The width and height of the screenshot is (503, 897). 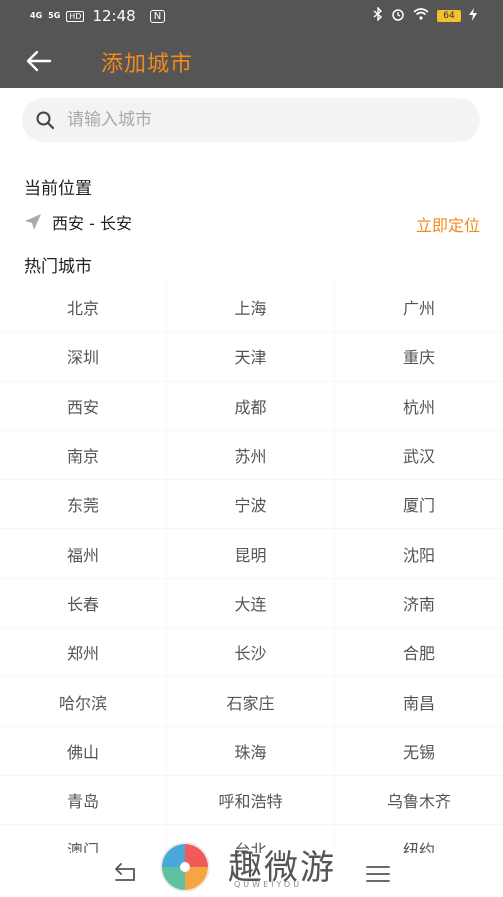 I want to click on network-5g-indicator: 5G, so click(x=54, y=15).